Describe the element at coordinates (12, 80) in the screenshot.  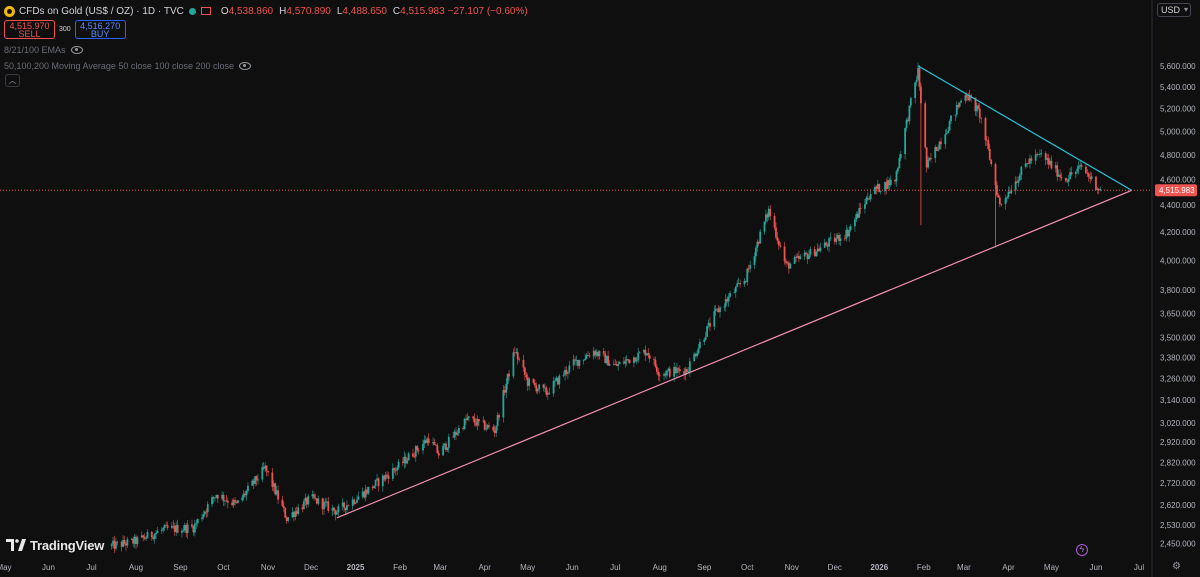
I see `collapse-indicators-button: ︿` at that location.